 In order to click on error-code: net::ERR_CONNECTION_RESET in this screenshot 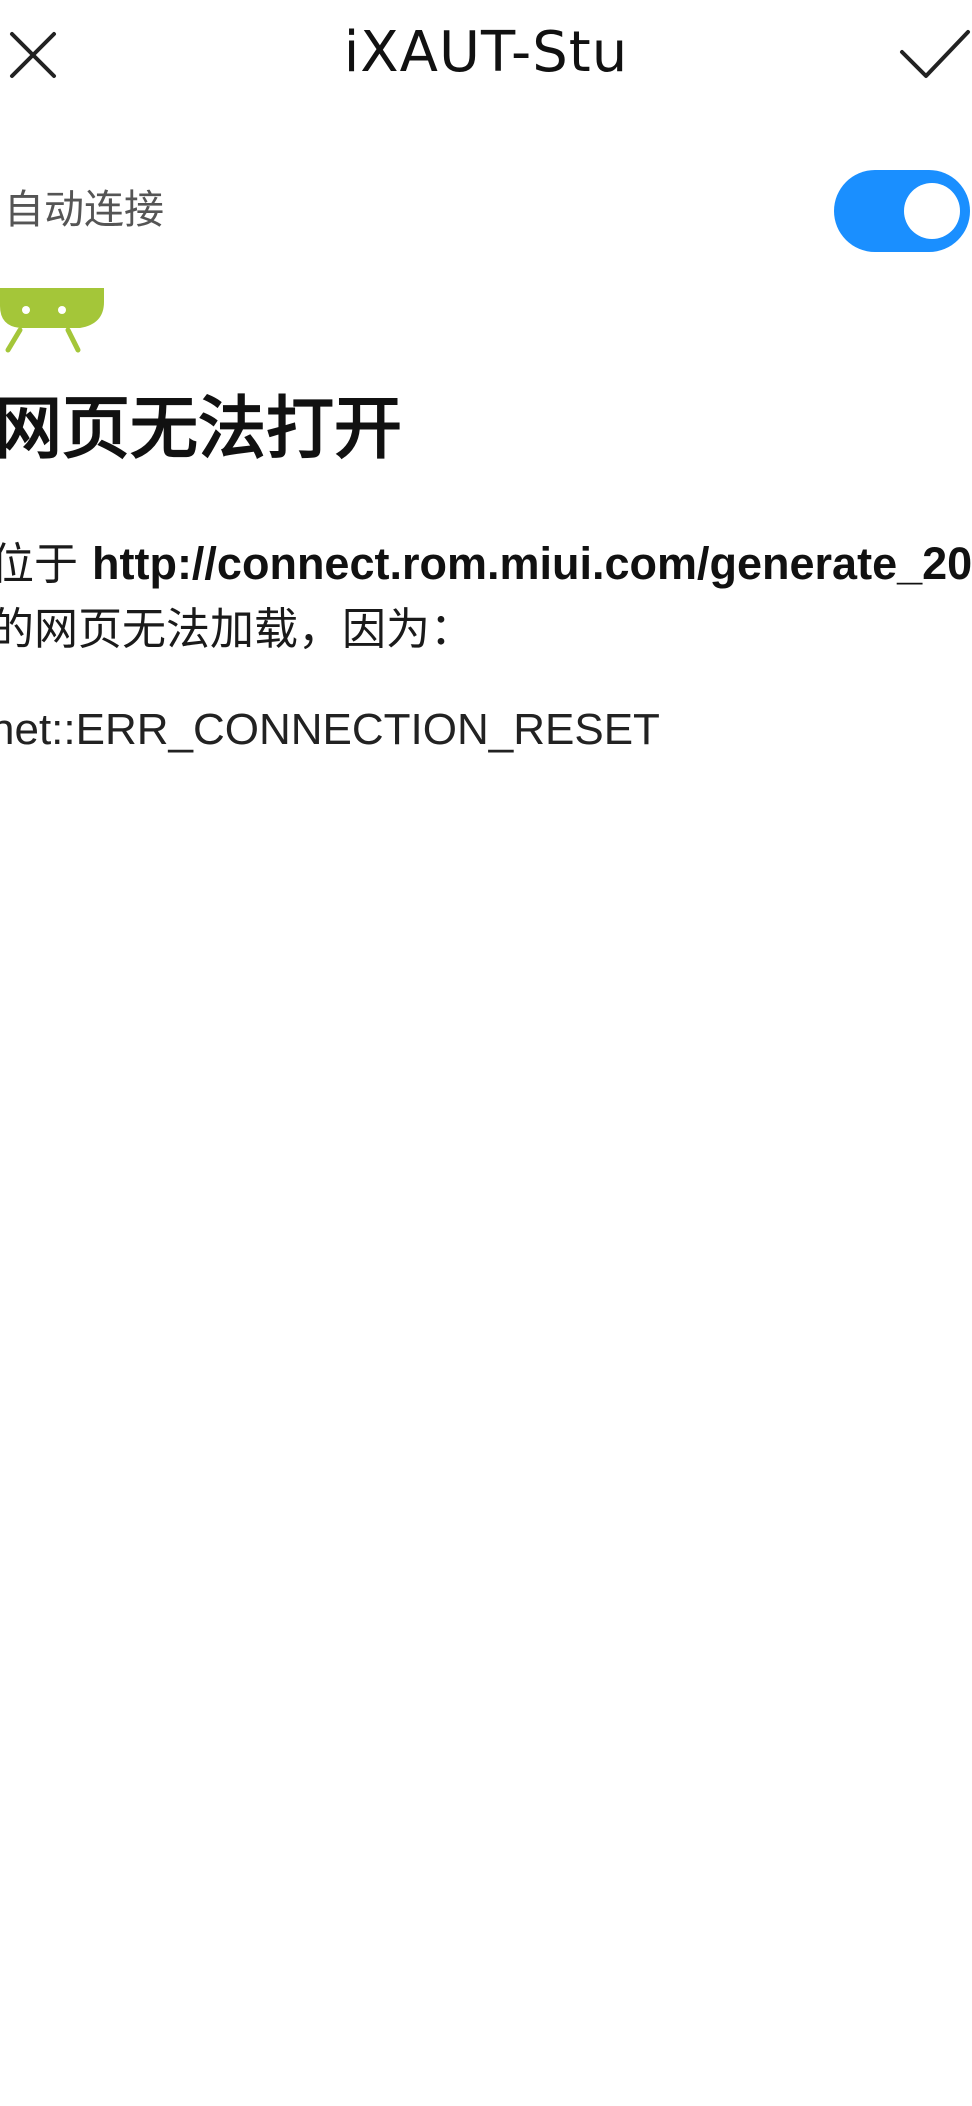, I will do `click(330, 729)`.